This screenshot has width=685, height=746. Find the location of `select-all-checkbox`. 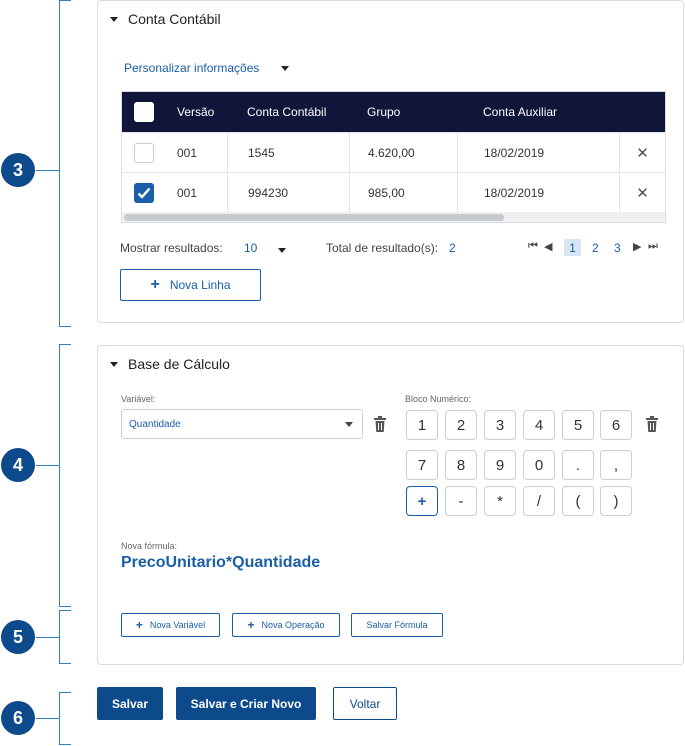

select-all-checkbox is located at coordinates (143, 112).